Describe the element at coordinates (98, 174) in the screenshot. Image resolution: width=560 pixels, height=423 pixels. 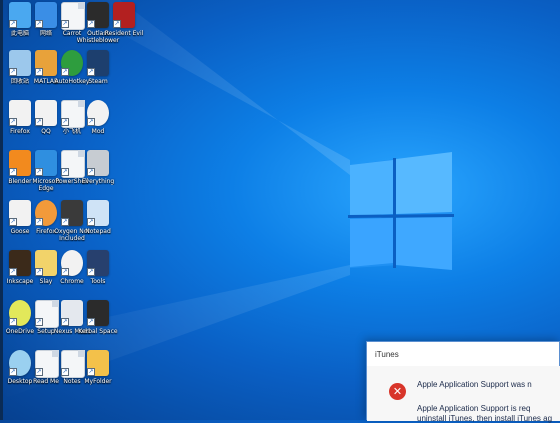
I see `desktop-icon: ↗ Everything` at that location.